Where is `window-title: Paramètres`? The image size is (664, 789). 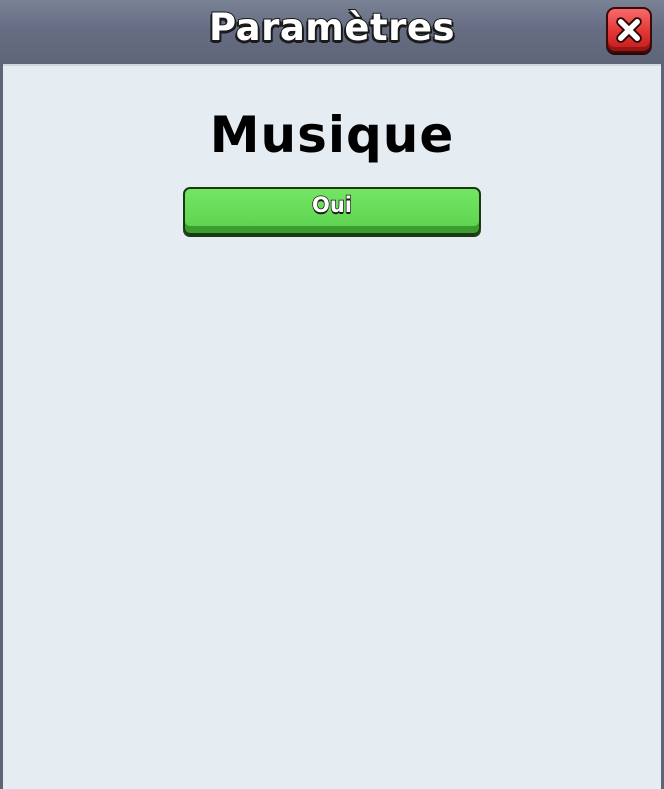
window-title: Paramètres is located at coordinates (332, 27).